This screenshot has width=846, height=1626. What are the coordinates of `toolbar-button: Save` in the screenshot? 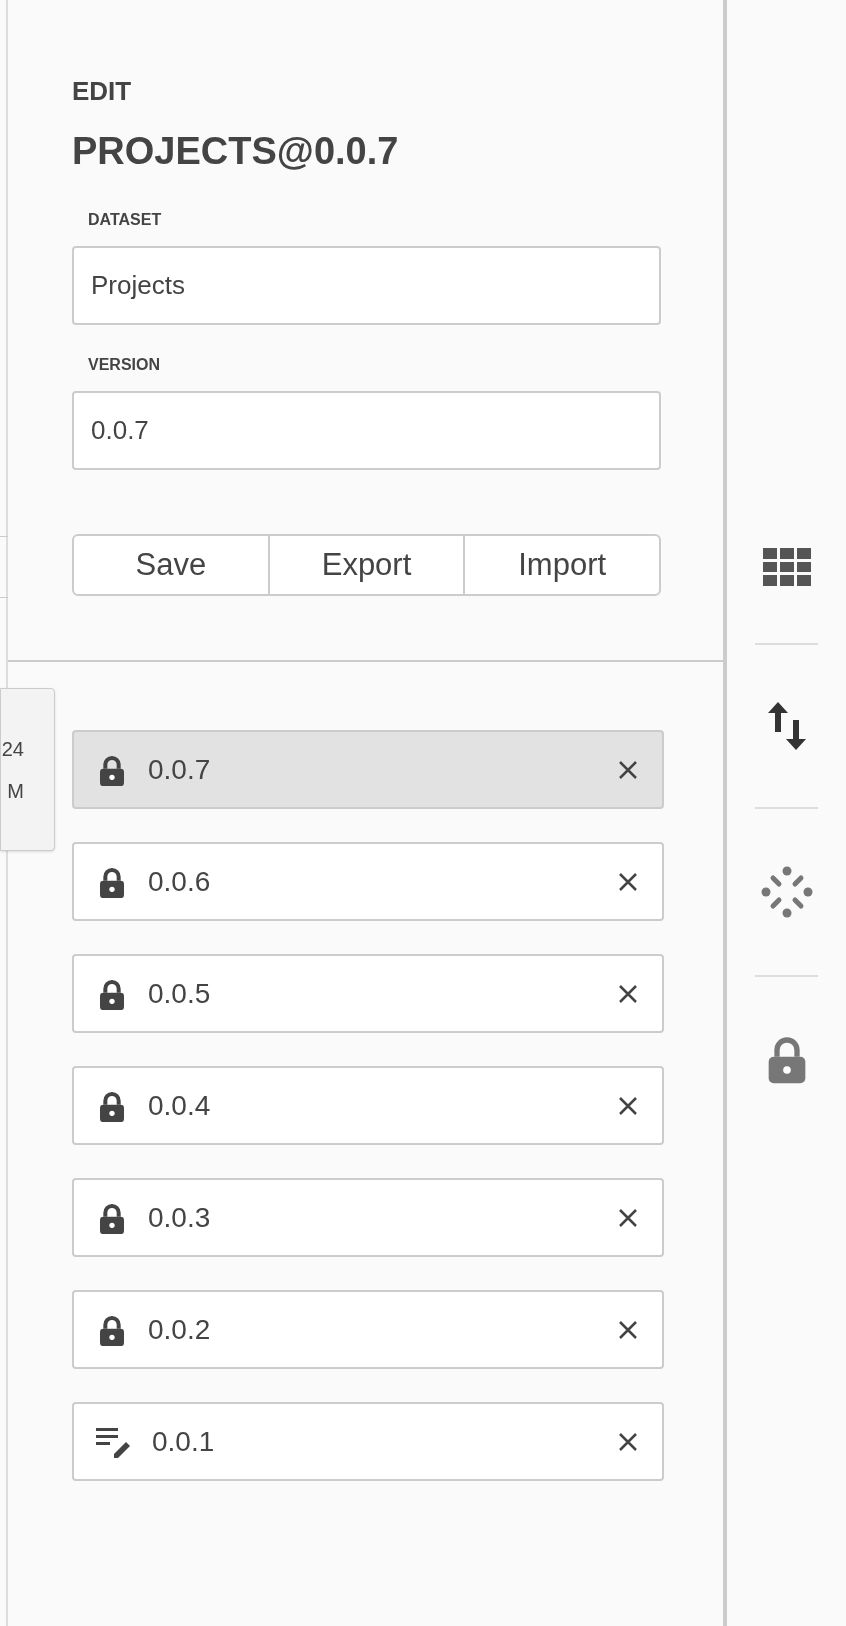 It's located at (171, 565).